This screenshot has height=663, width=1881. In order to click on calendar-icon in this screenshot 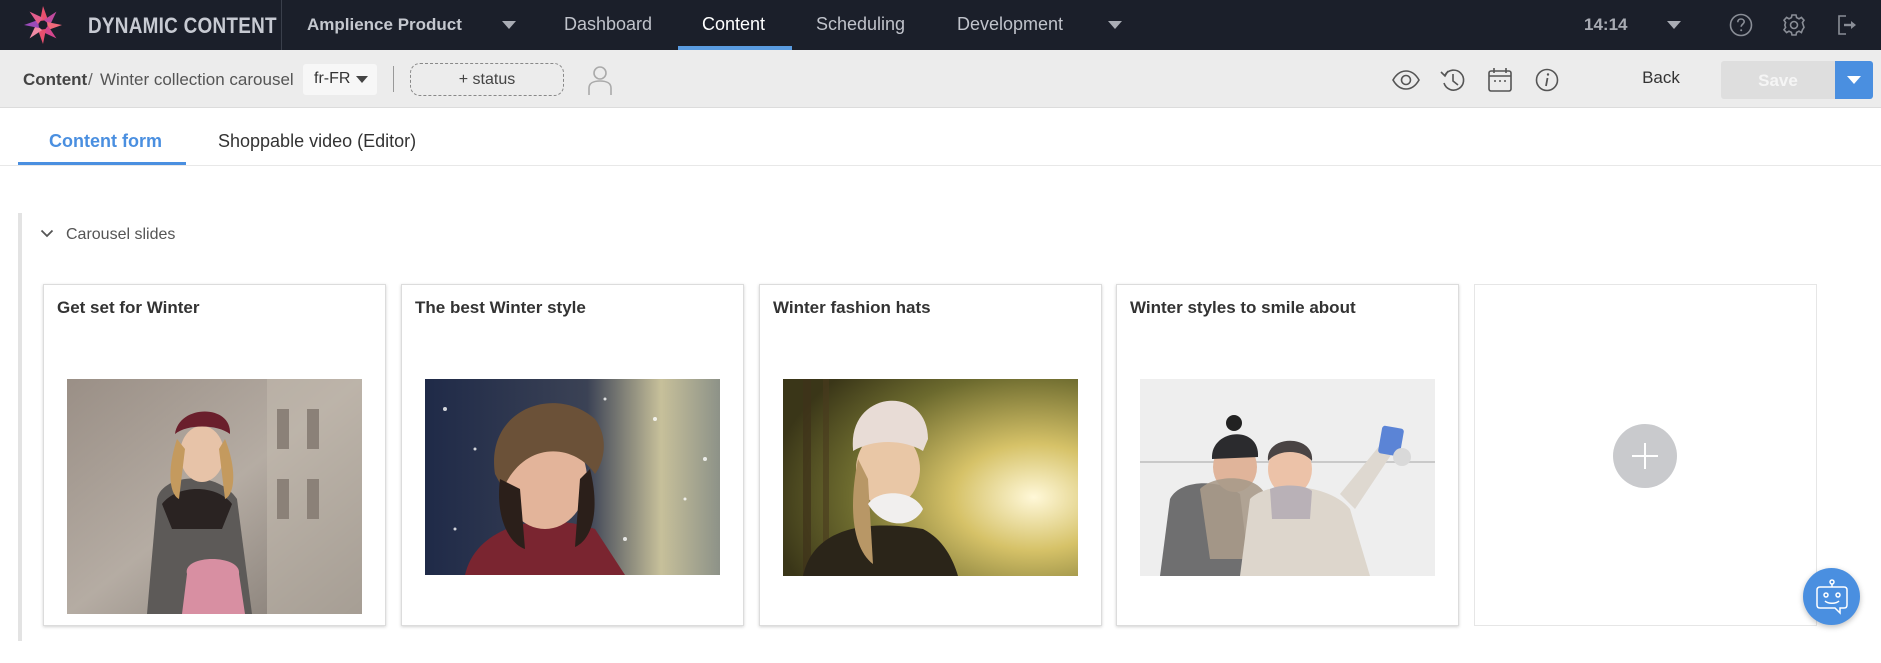, I will do `click(1500, 80)`.